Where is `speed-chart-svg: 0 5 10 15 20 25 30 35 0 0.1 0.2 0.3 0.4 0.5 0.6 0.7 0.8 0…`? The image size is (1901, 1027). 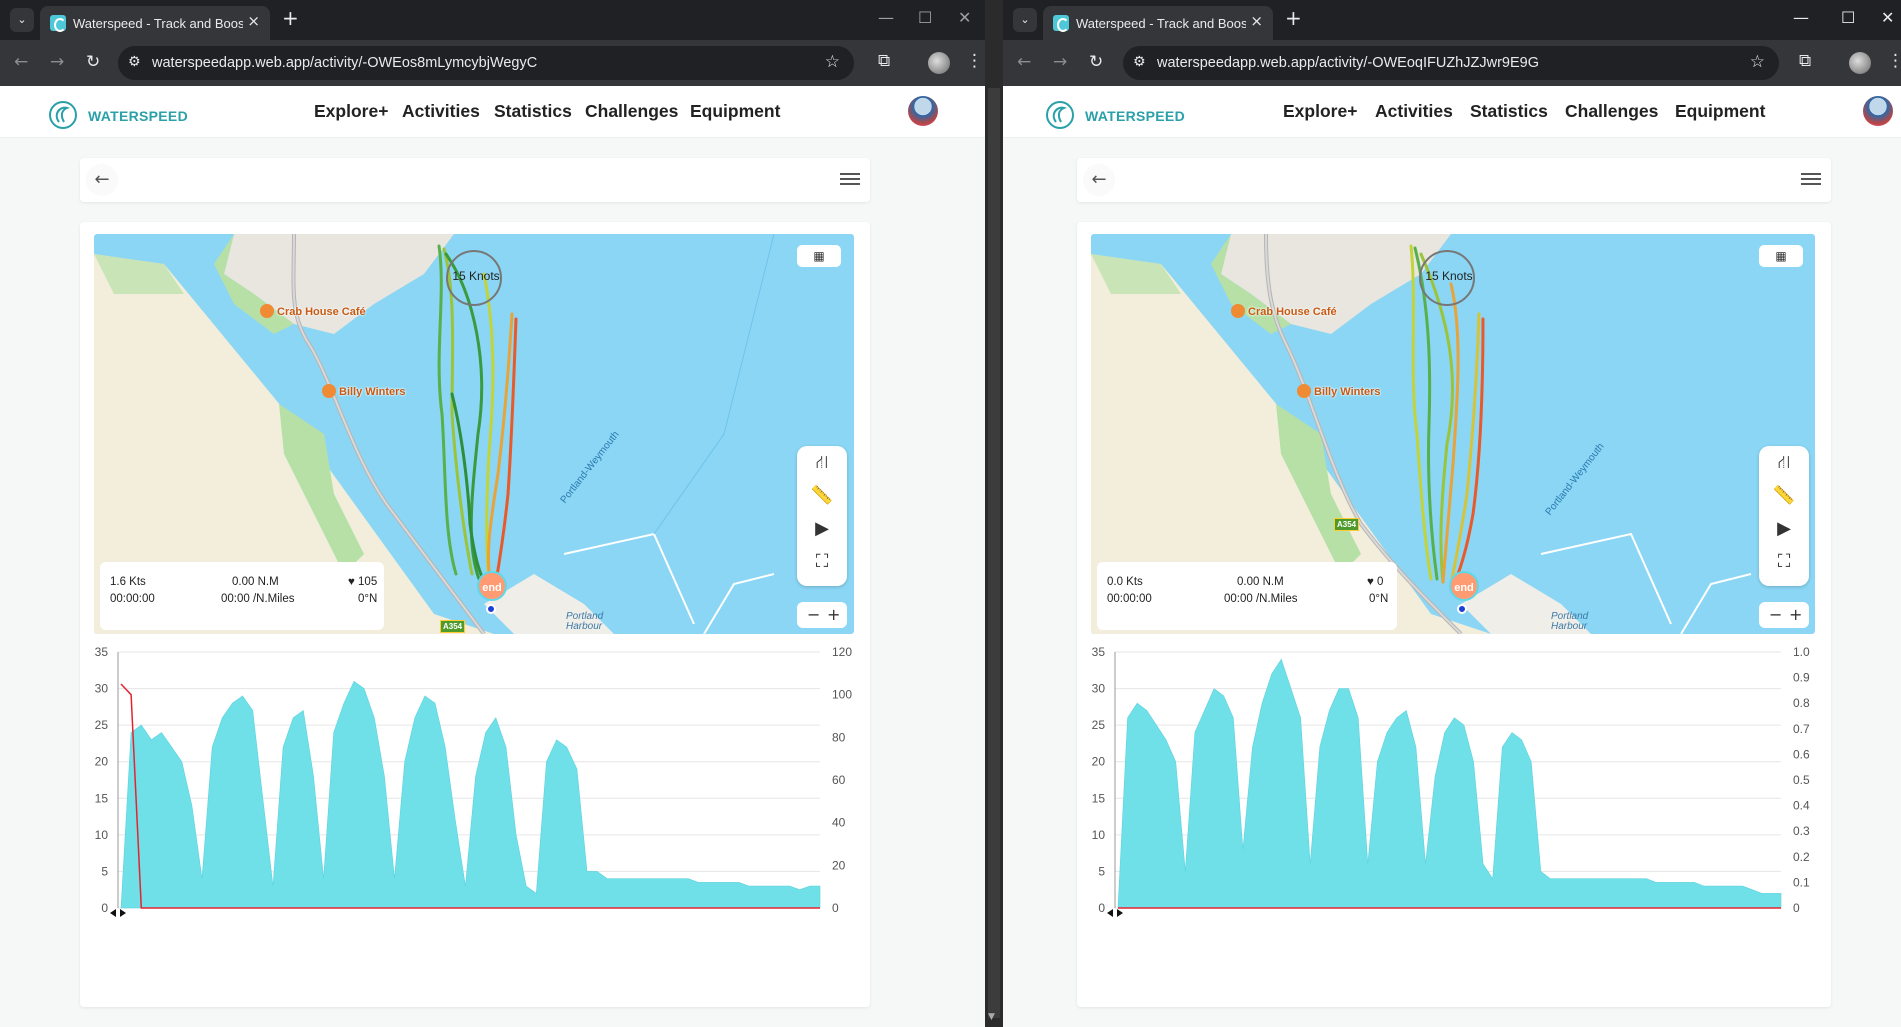
speed-chart-svg: 0 5 10 15 20 25 30 35 0 0.1 0.2 0.3 0.4 0.5 0.6 0.7 0.8 0… is located at coordinates (1453, 807).